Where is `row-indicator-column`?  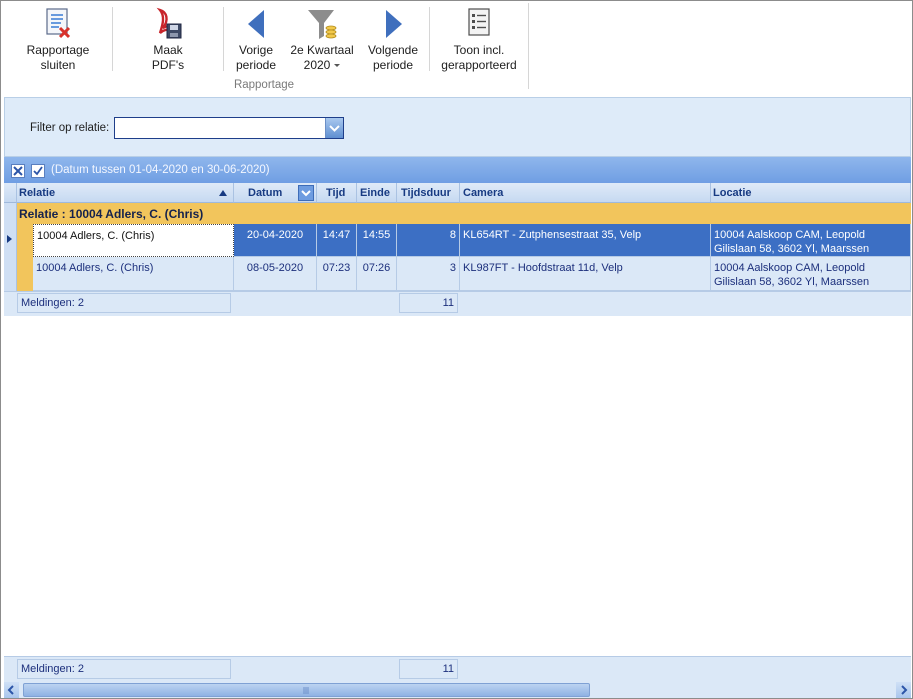 row-indicator-column is located at coordinates (10, 247).